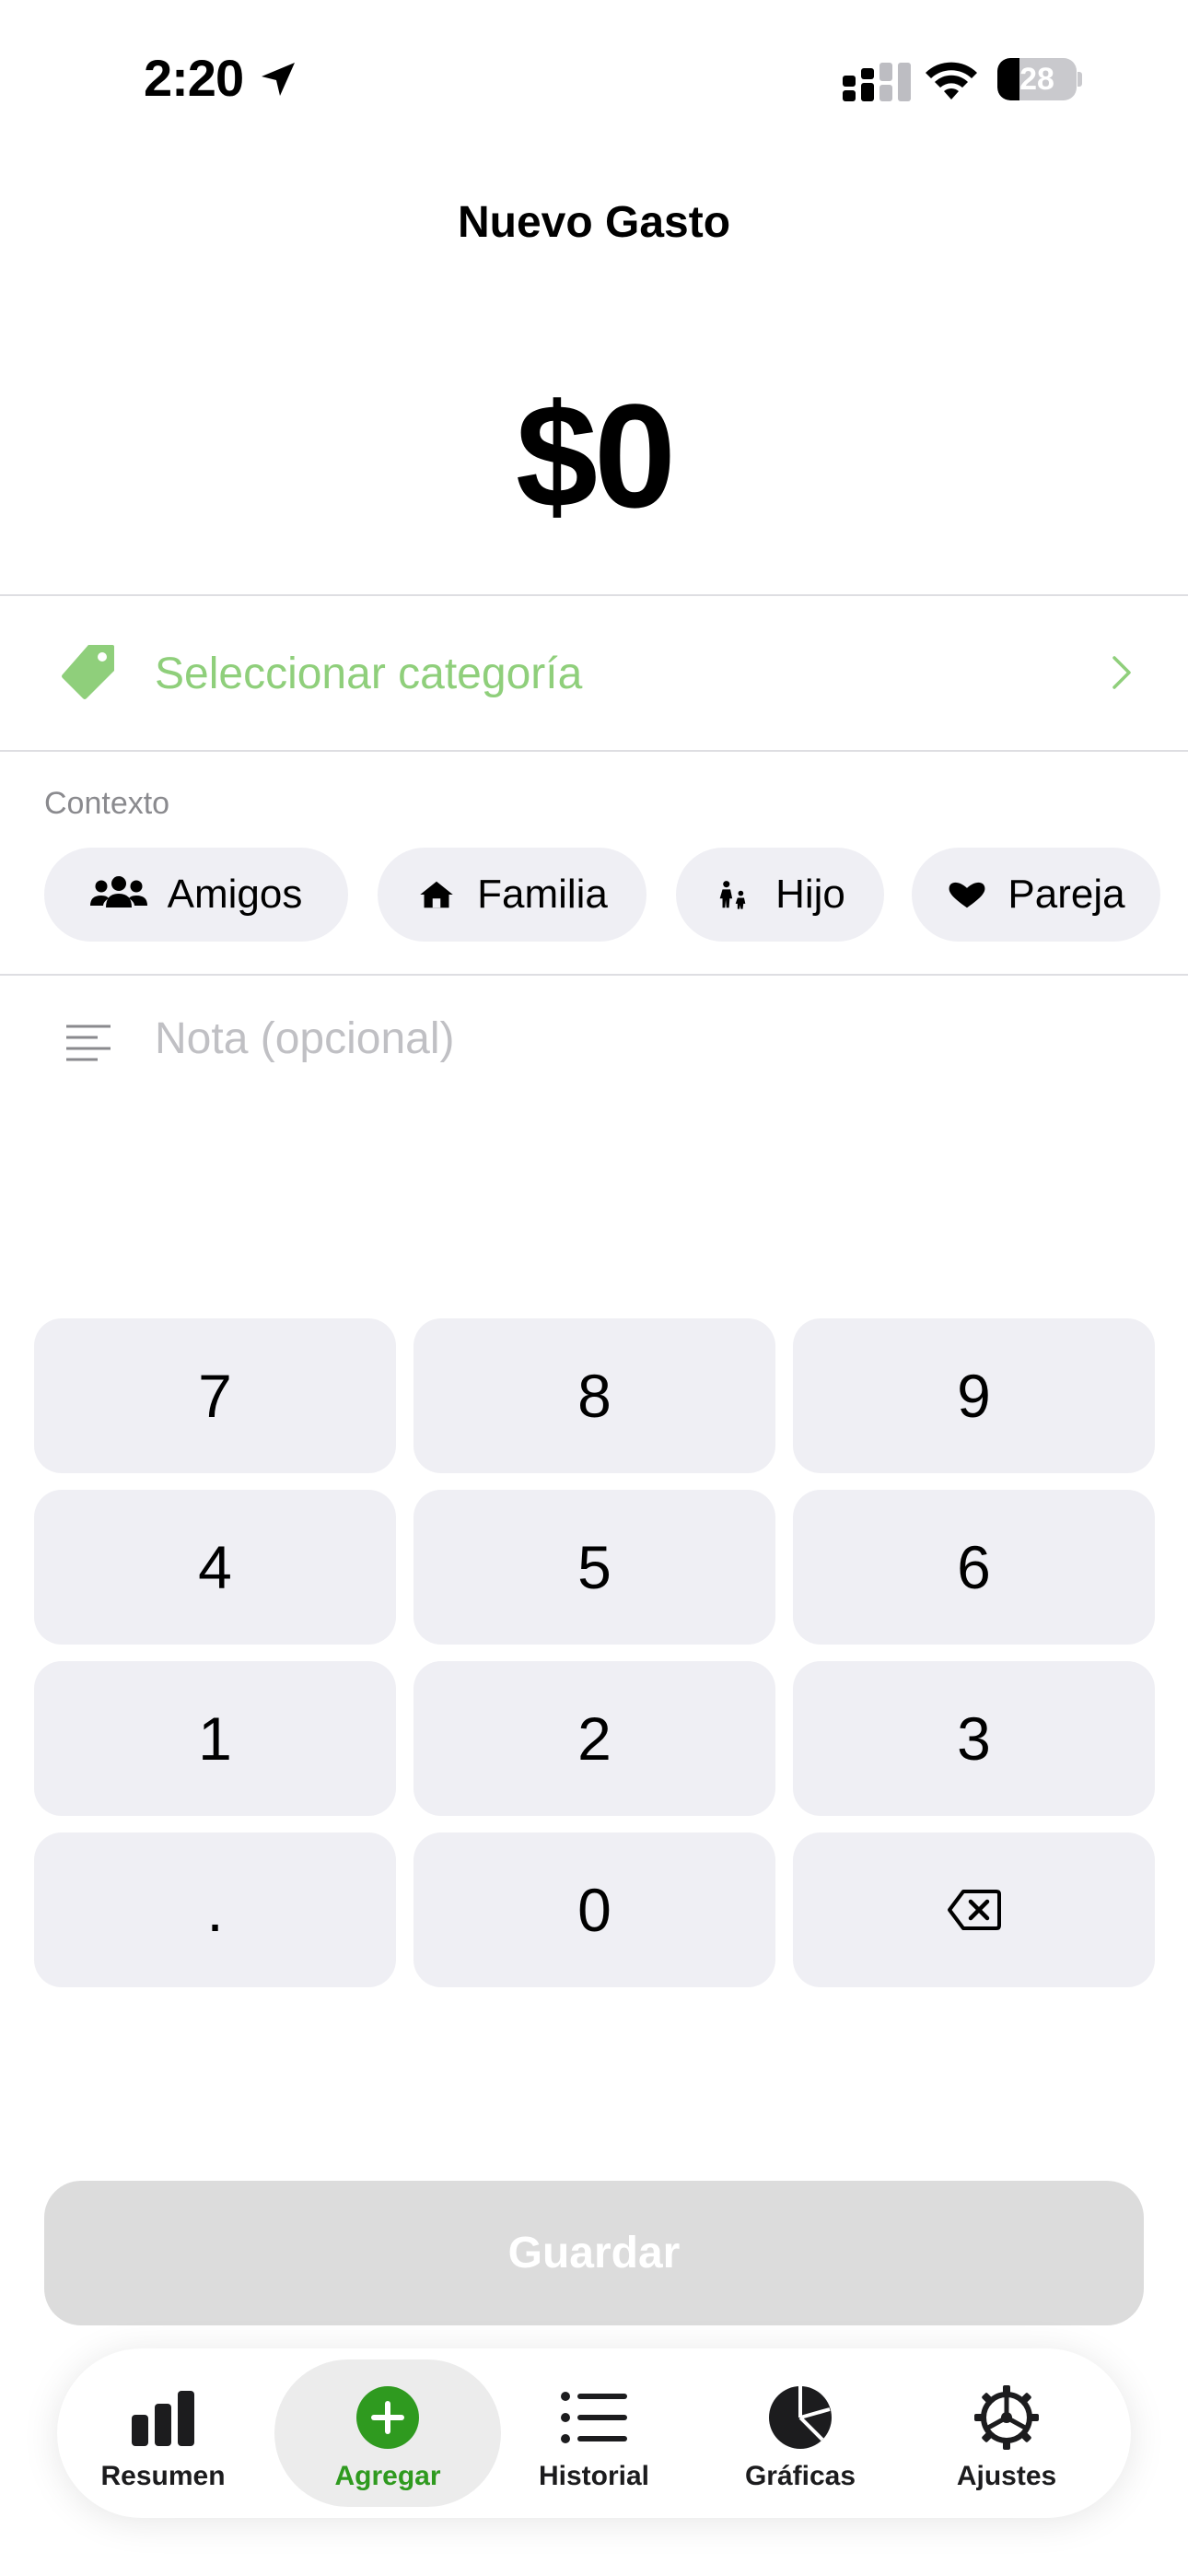 This screenshot has height=2576, width=1188. Describe the element at coordinates (594, 2417) in the screenshot. I see `list-icon` at that location.